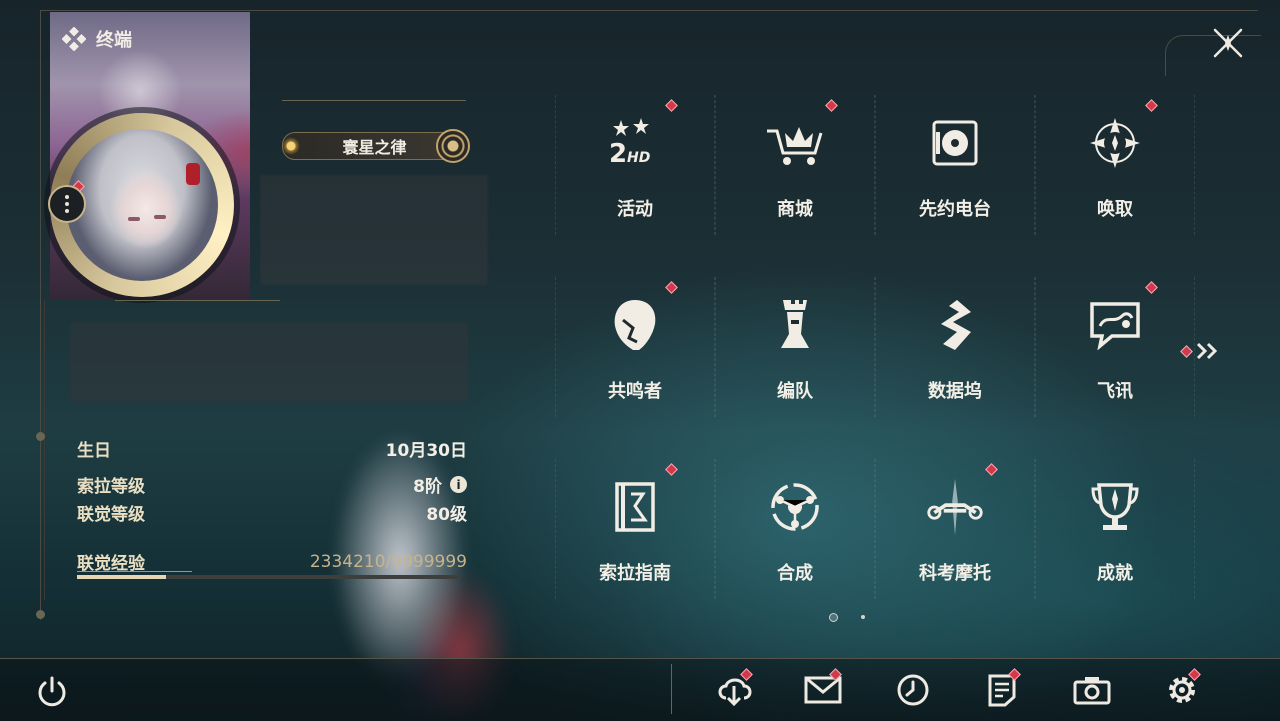 This screenshot has width=1280, height=721. Describe the element at coordinates (795, 573) in the screenshot. I see `menu-item-label: 合成` at that location.